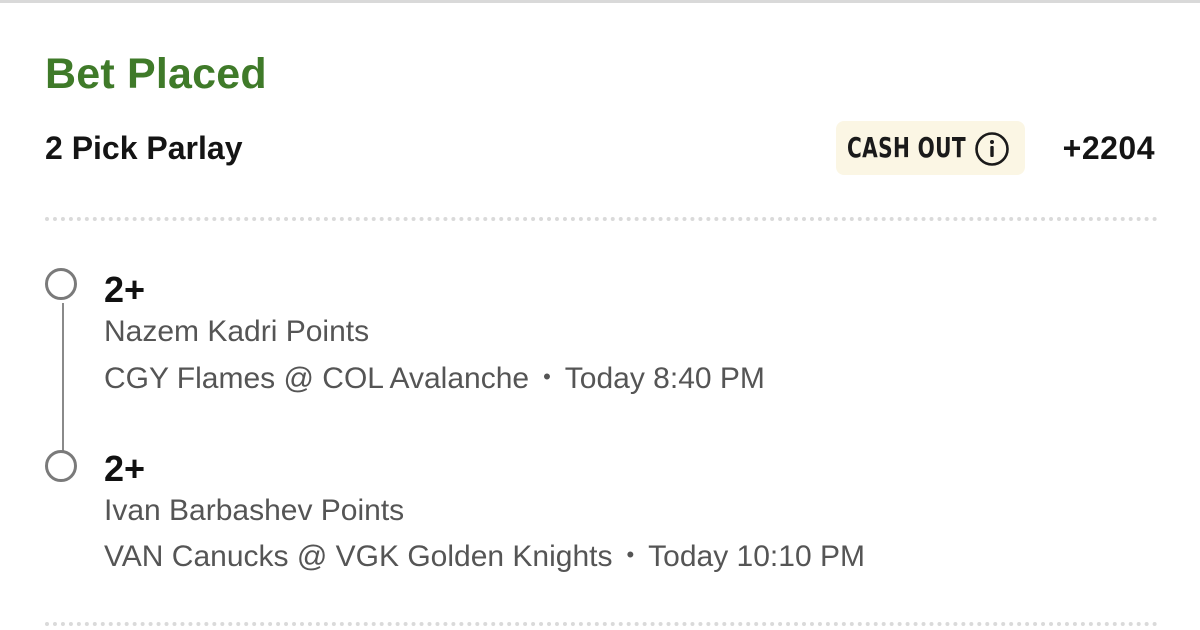  What do you see at coordinates (906, 147) in the screenshot?
I see `cash-out-label: CASH OUT` at bounding box center [906, 147].